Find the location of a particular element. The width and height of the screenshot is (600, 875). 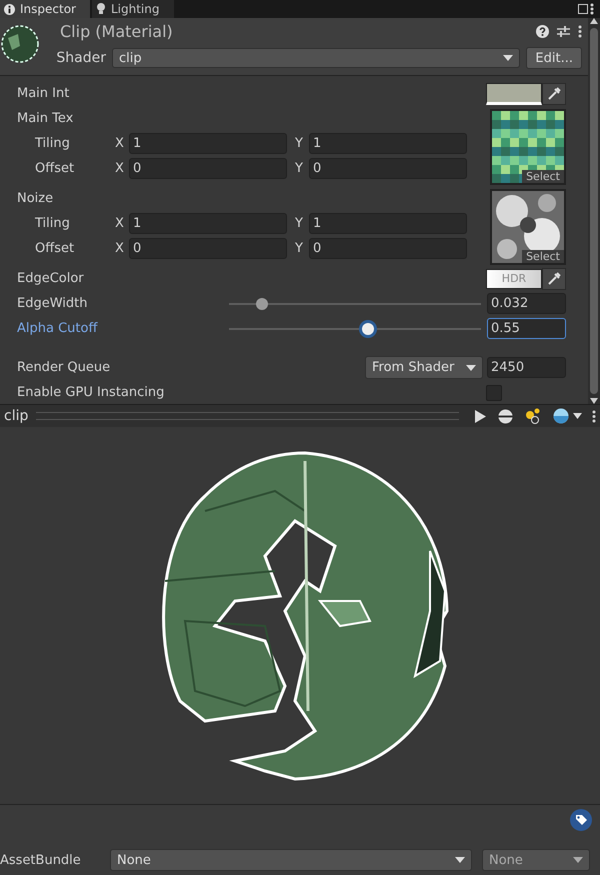

shader-label: Shader is located at coordinates (80, 58).